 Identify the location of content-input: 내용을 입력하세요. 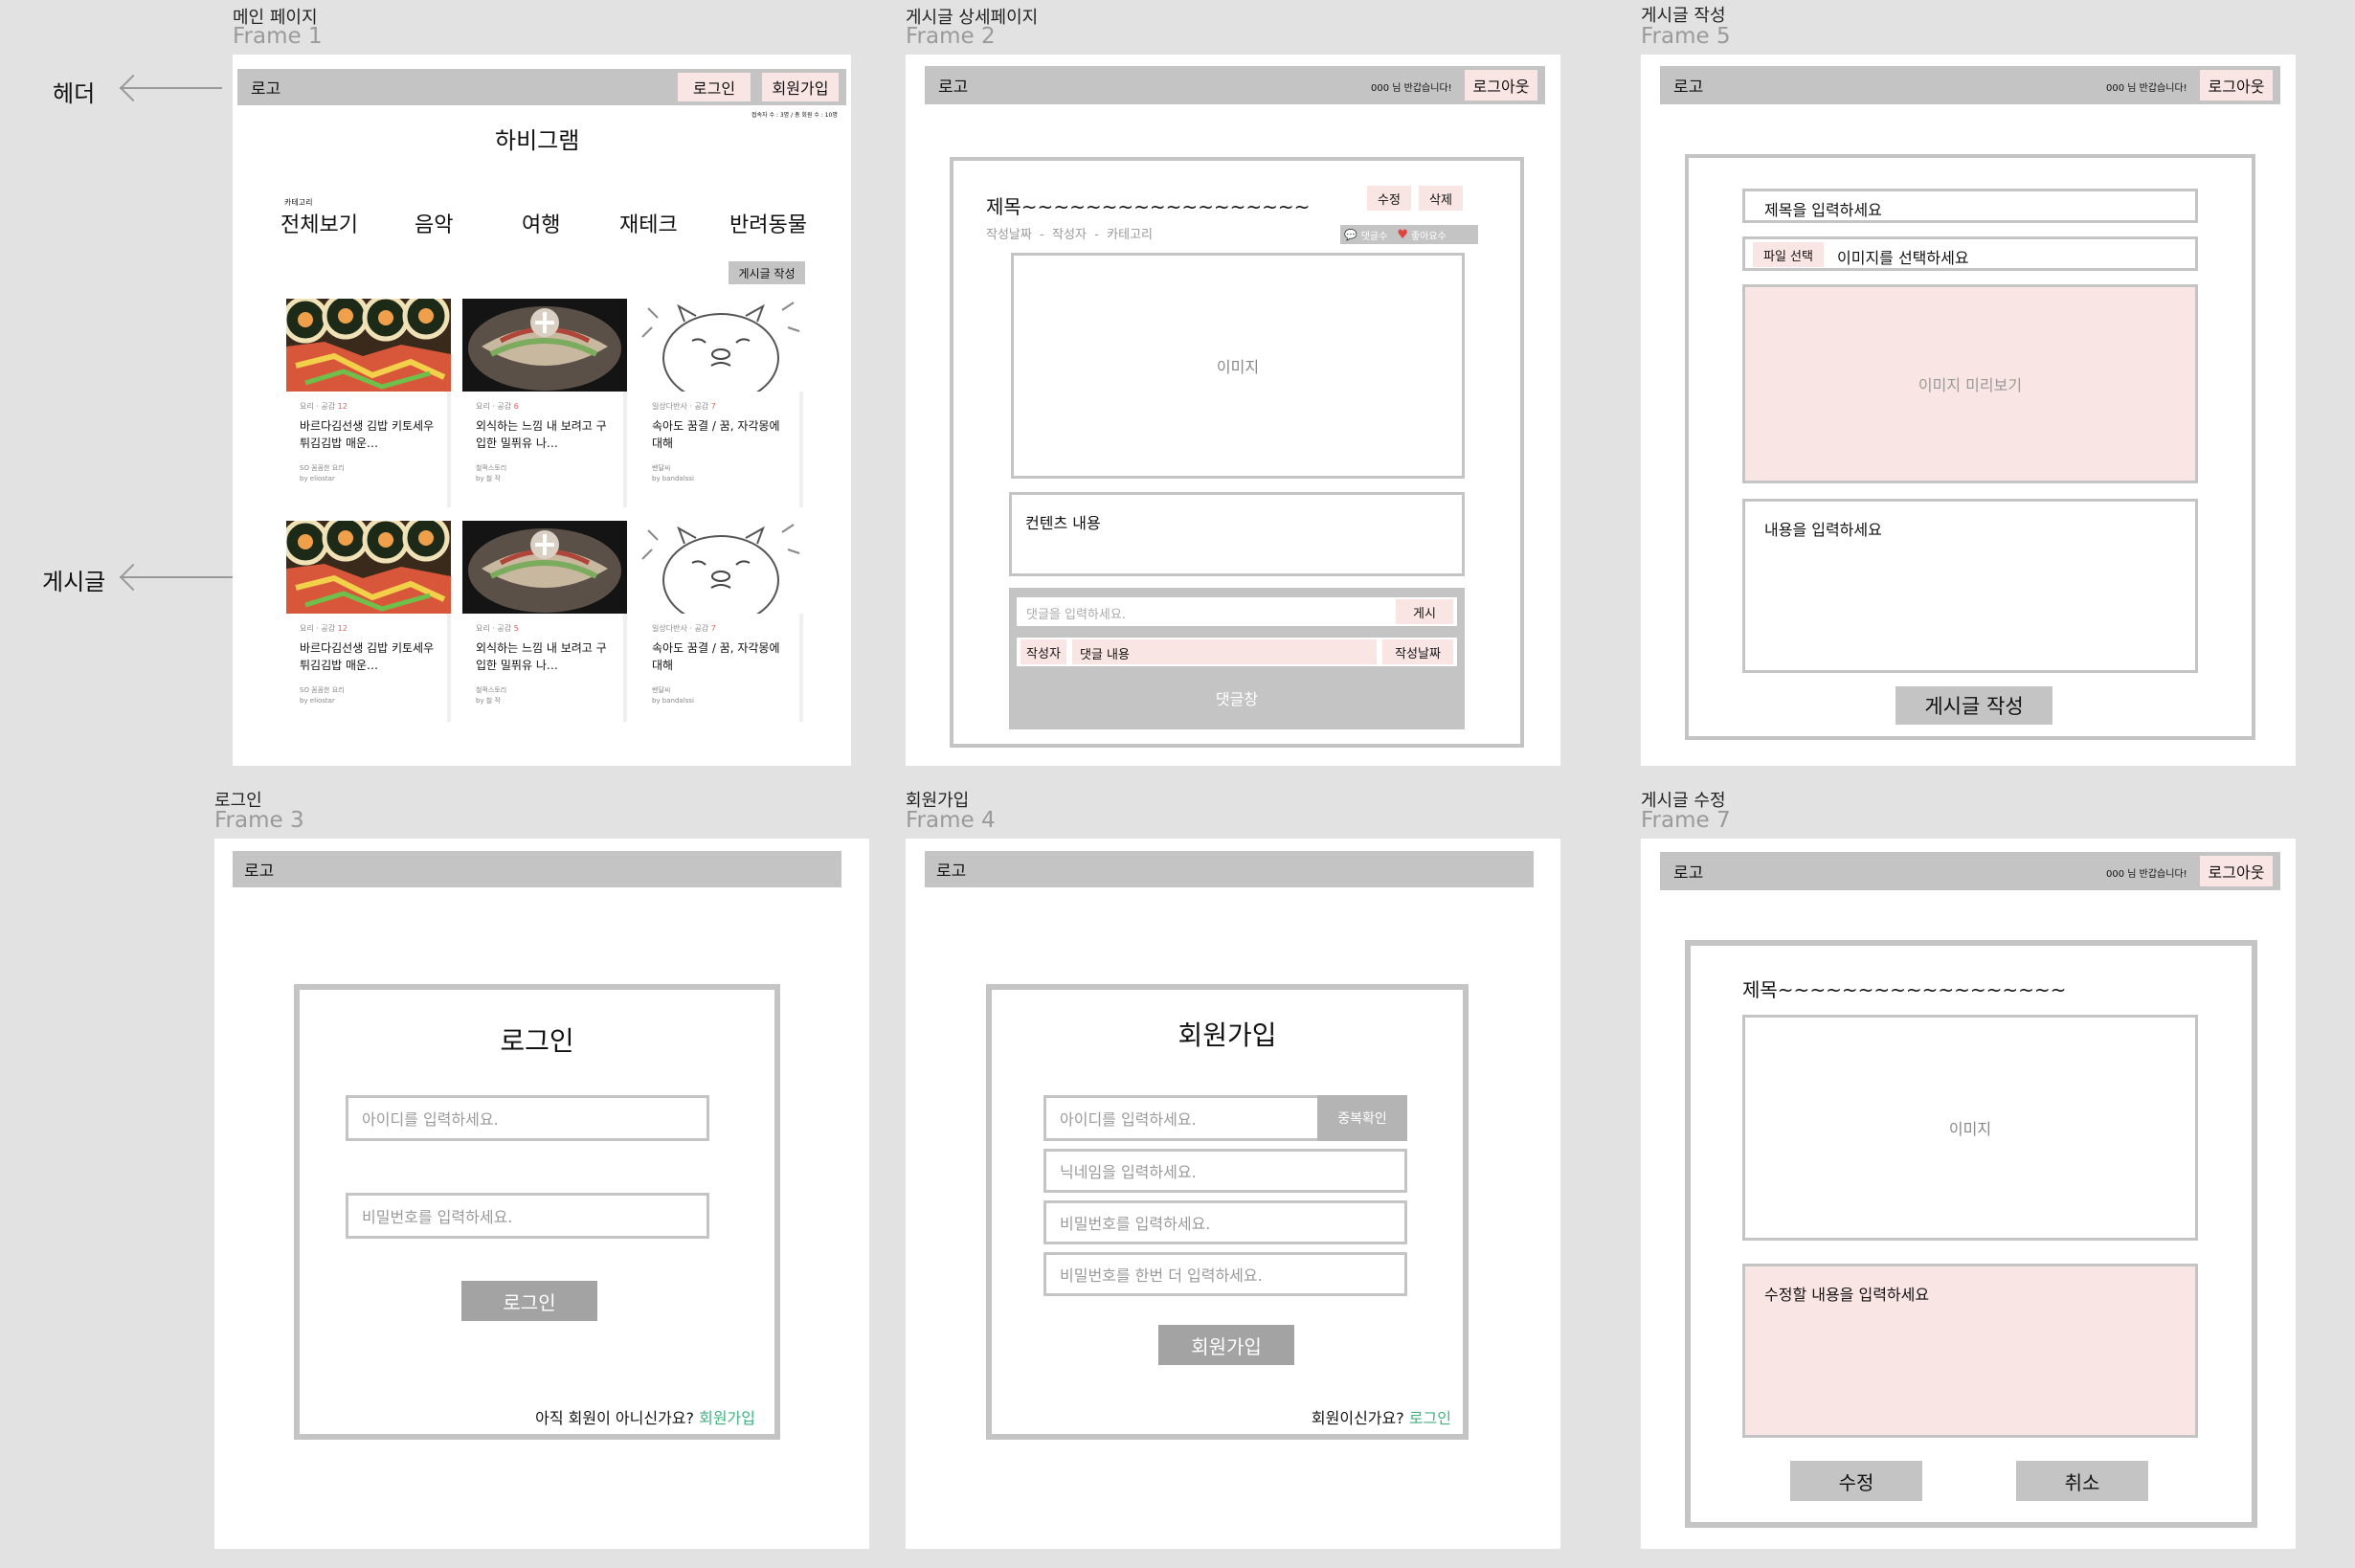
(1970, 586).